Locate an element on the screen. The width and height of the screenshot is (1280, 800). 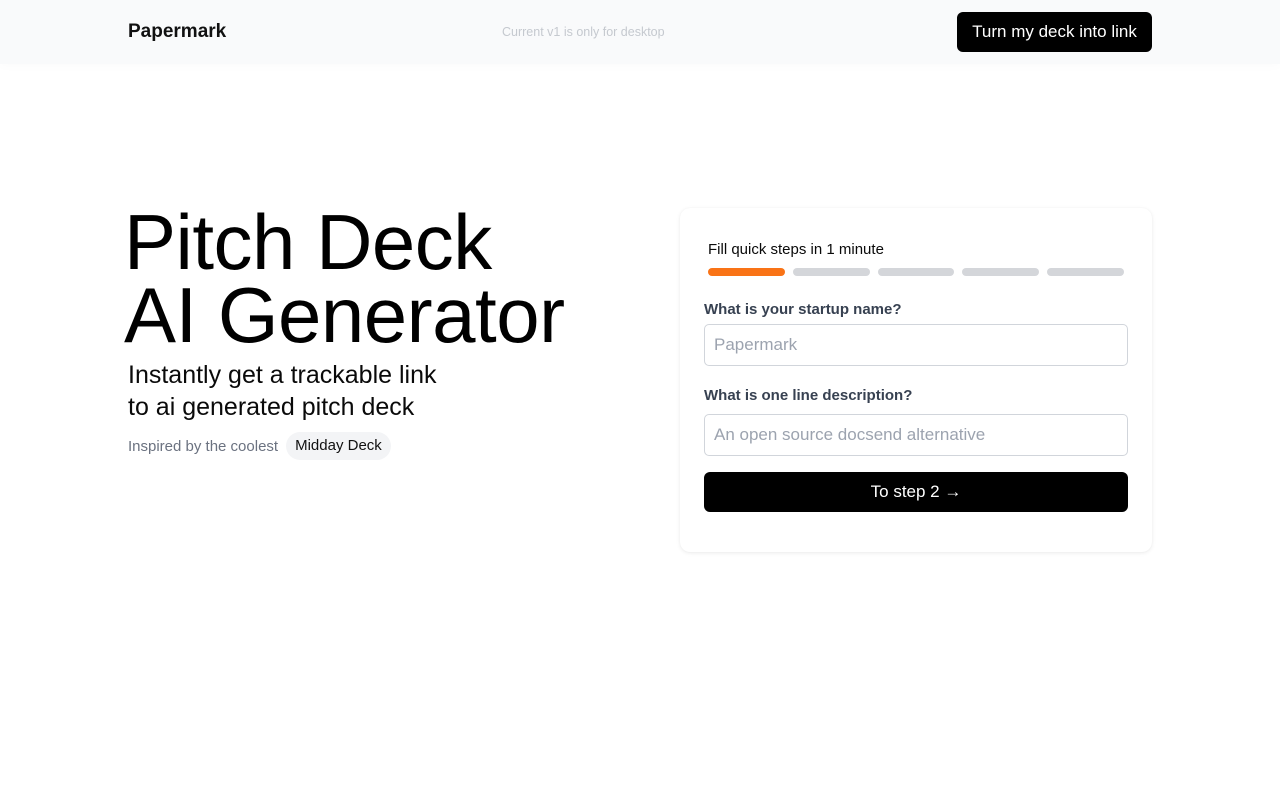
page-title-line-2: AI Generator is located at coordinates (344, 315).